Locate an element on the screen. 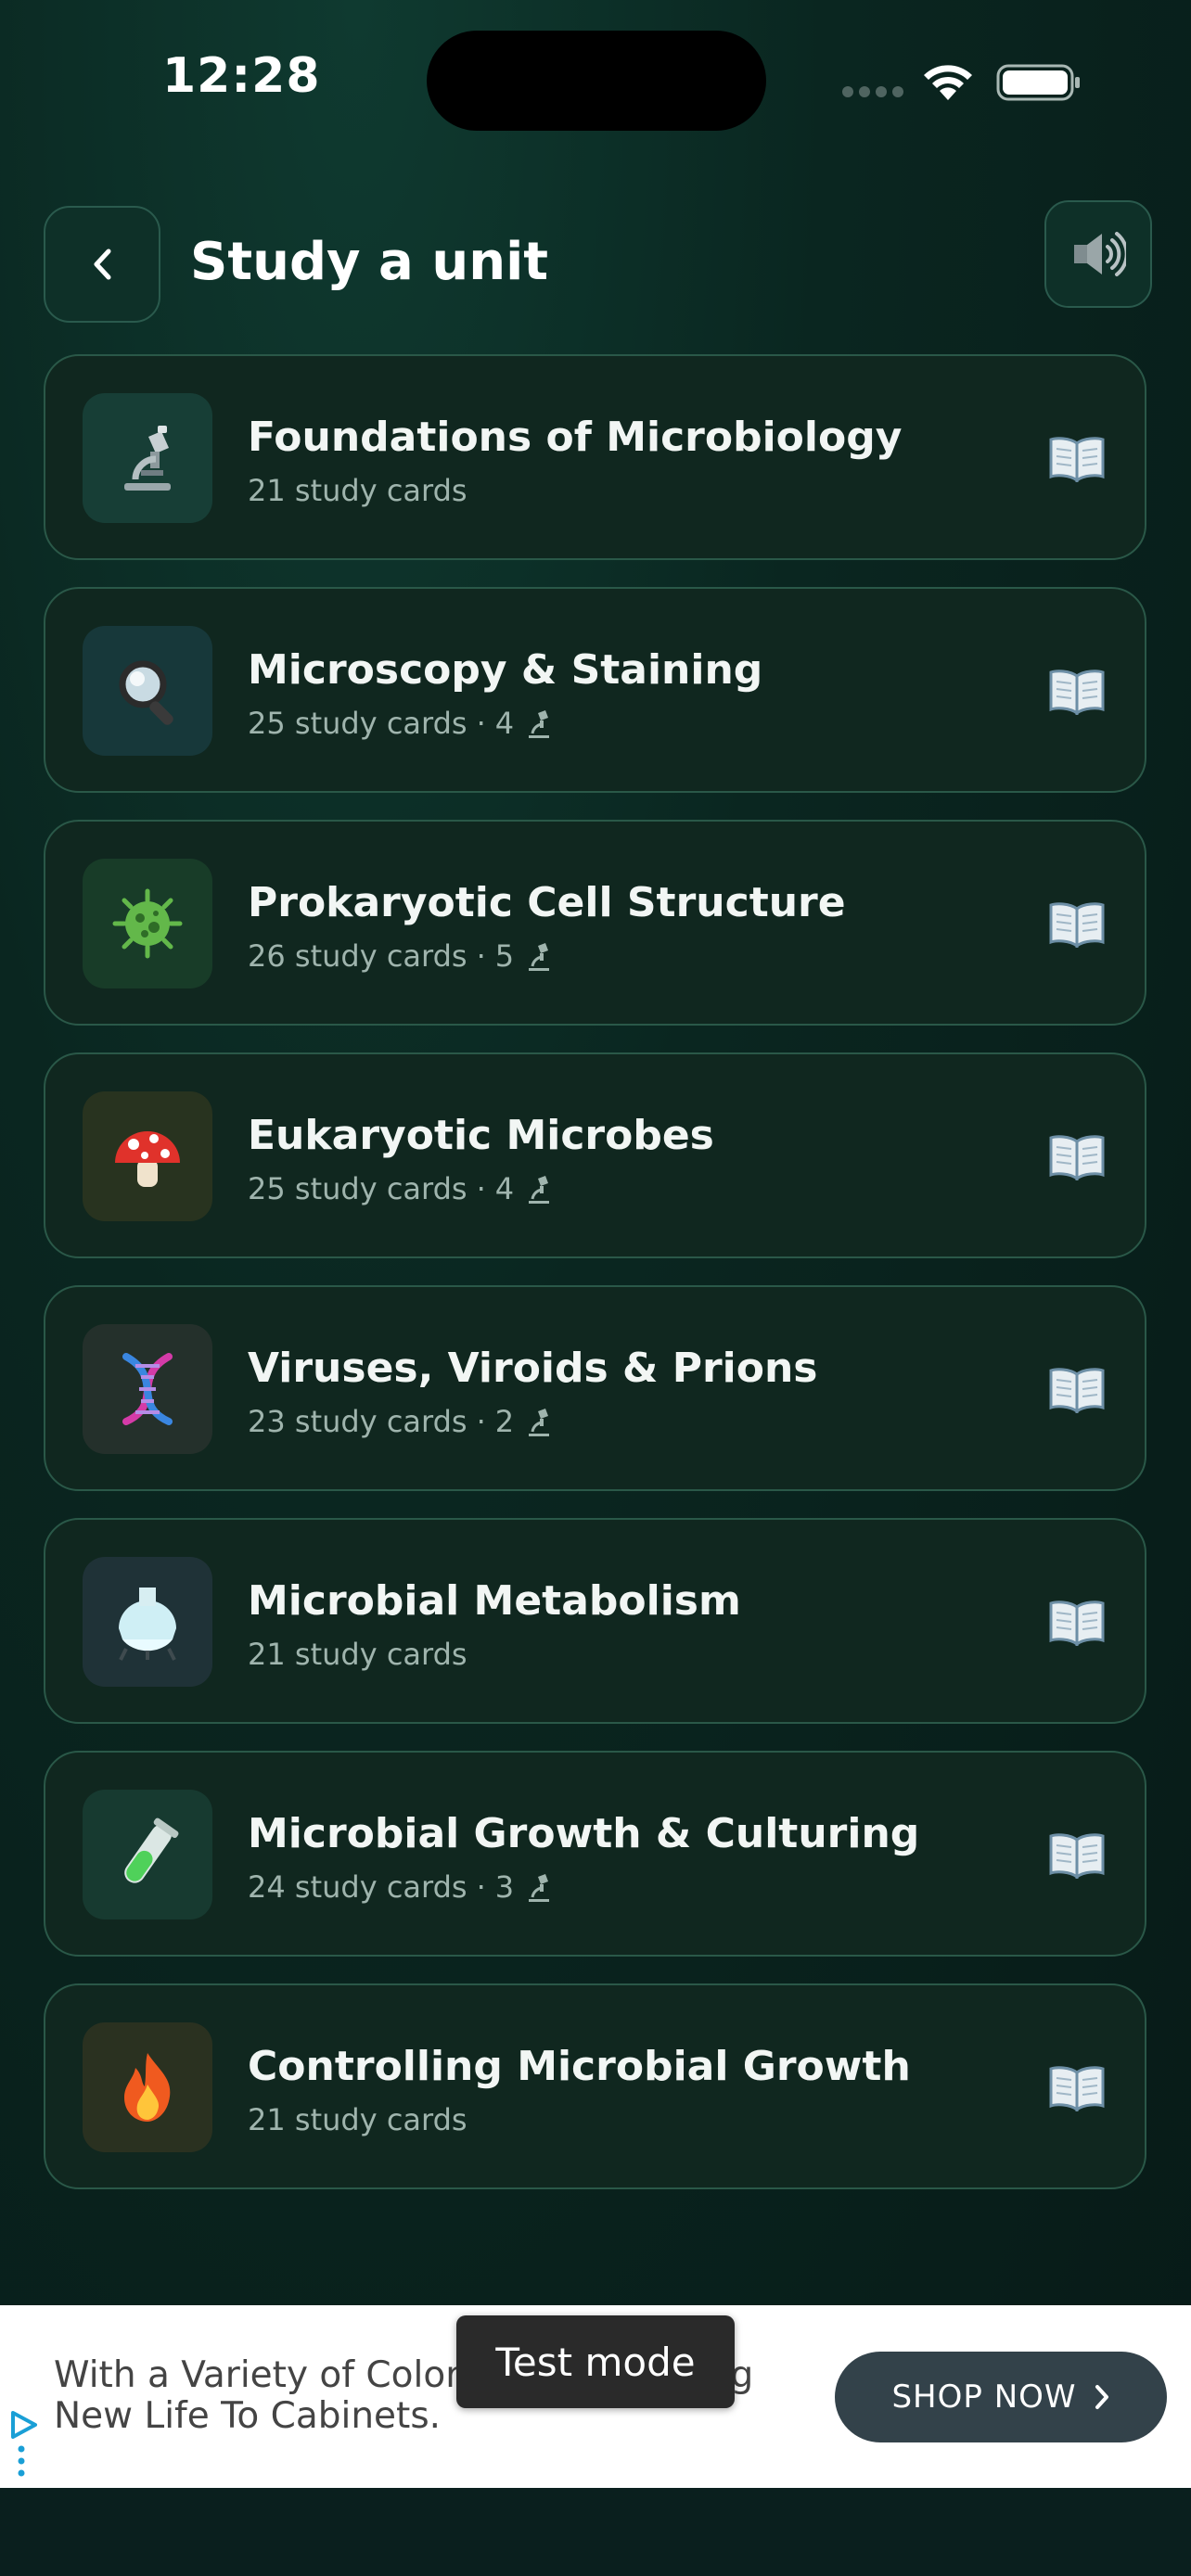  battery-icon is located at coordinates (1038, 82).